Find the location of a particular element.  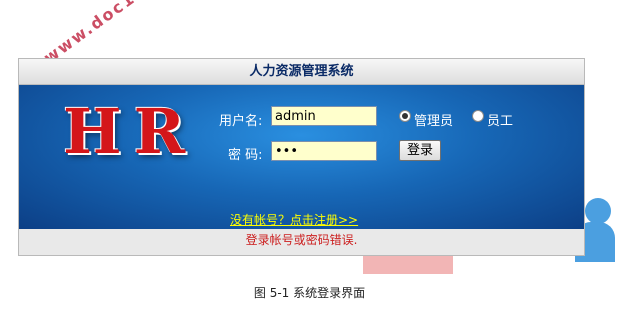

figure-caption: 图 5-1 系统登录界面 is located at coordinates (309, 293).